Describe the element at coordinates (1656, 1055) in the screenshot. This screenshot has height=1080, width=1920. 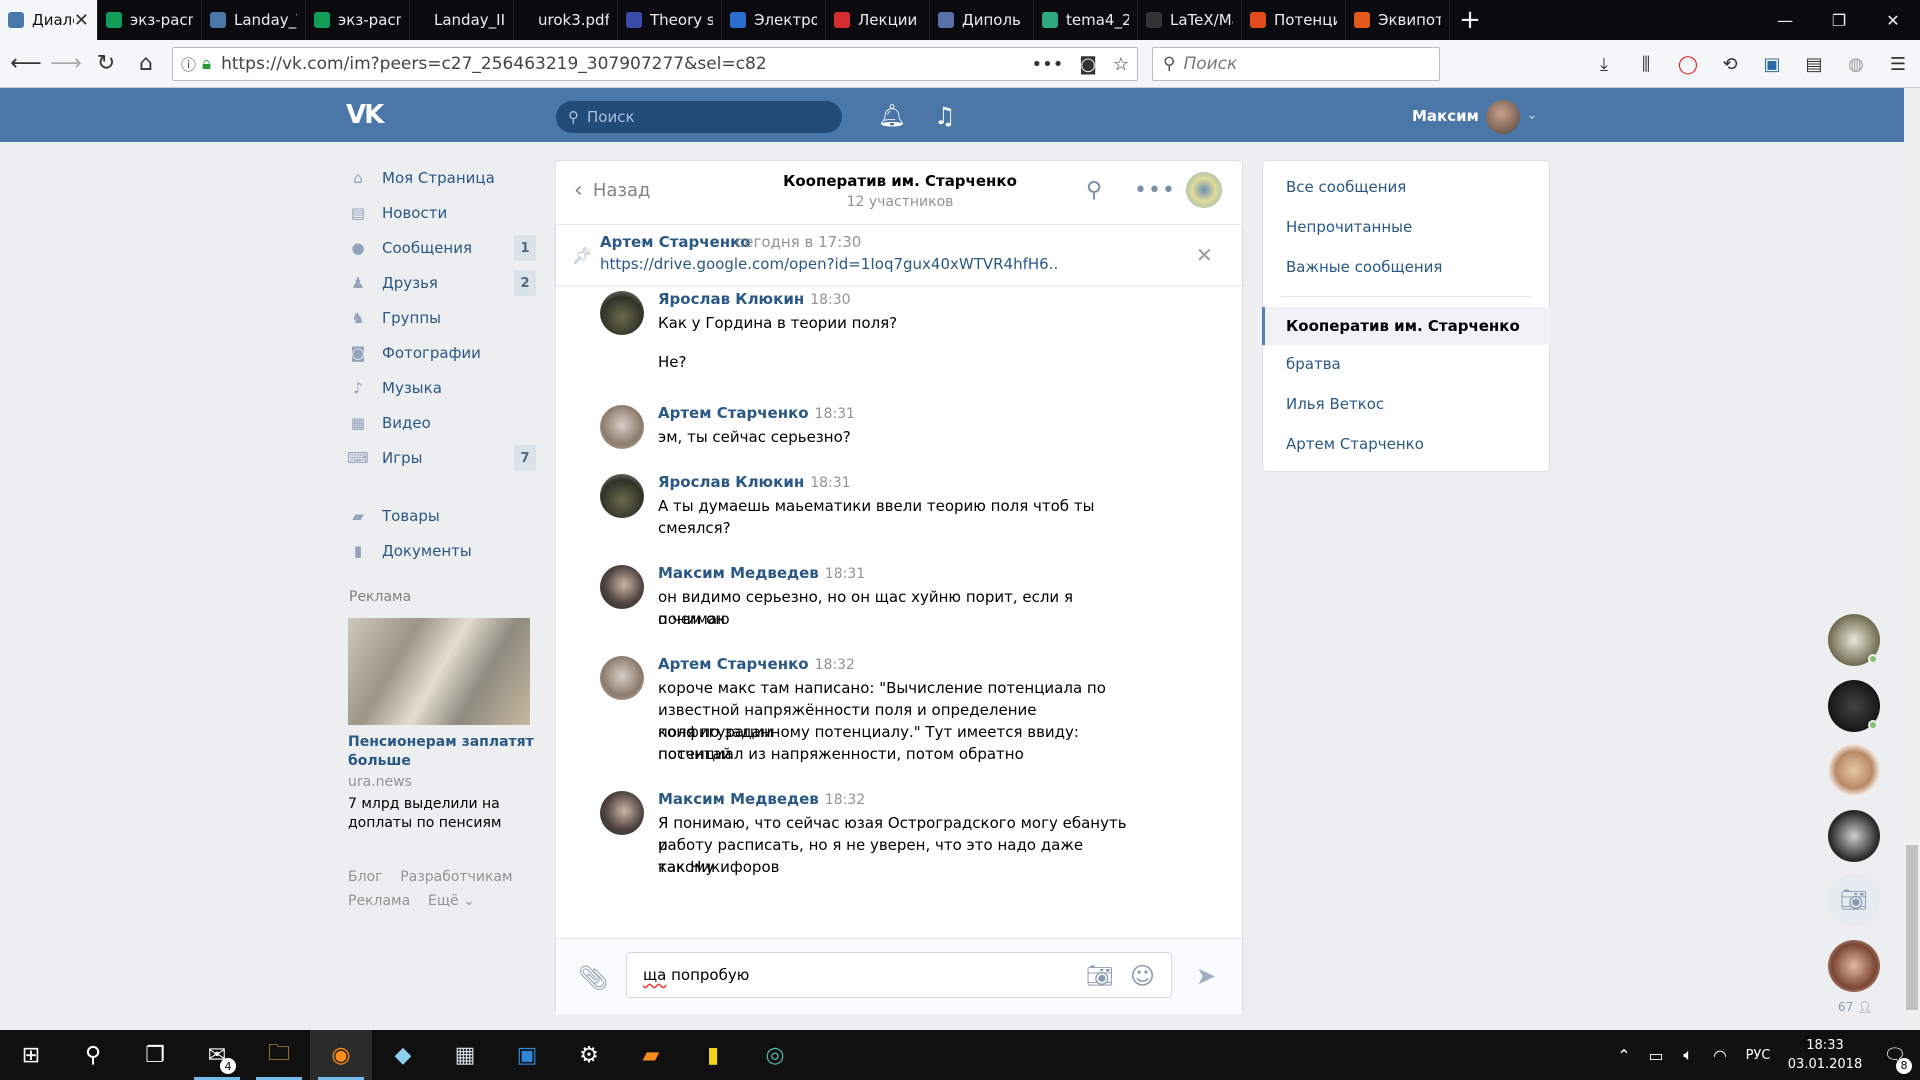
I see `battery-icon: ▭` at that location.